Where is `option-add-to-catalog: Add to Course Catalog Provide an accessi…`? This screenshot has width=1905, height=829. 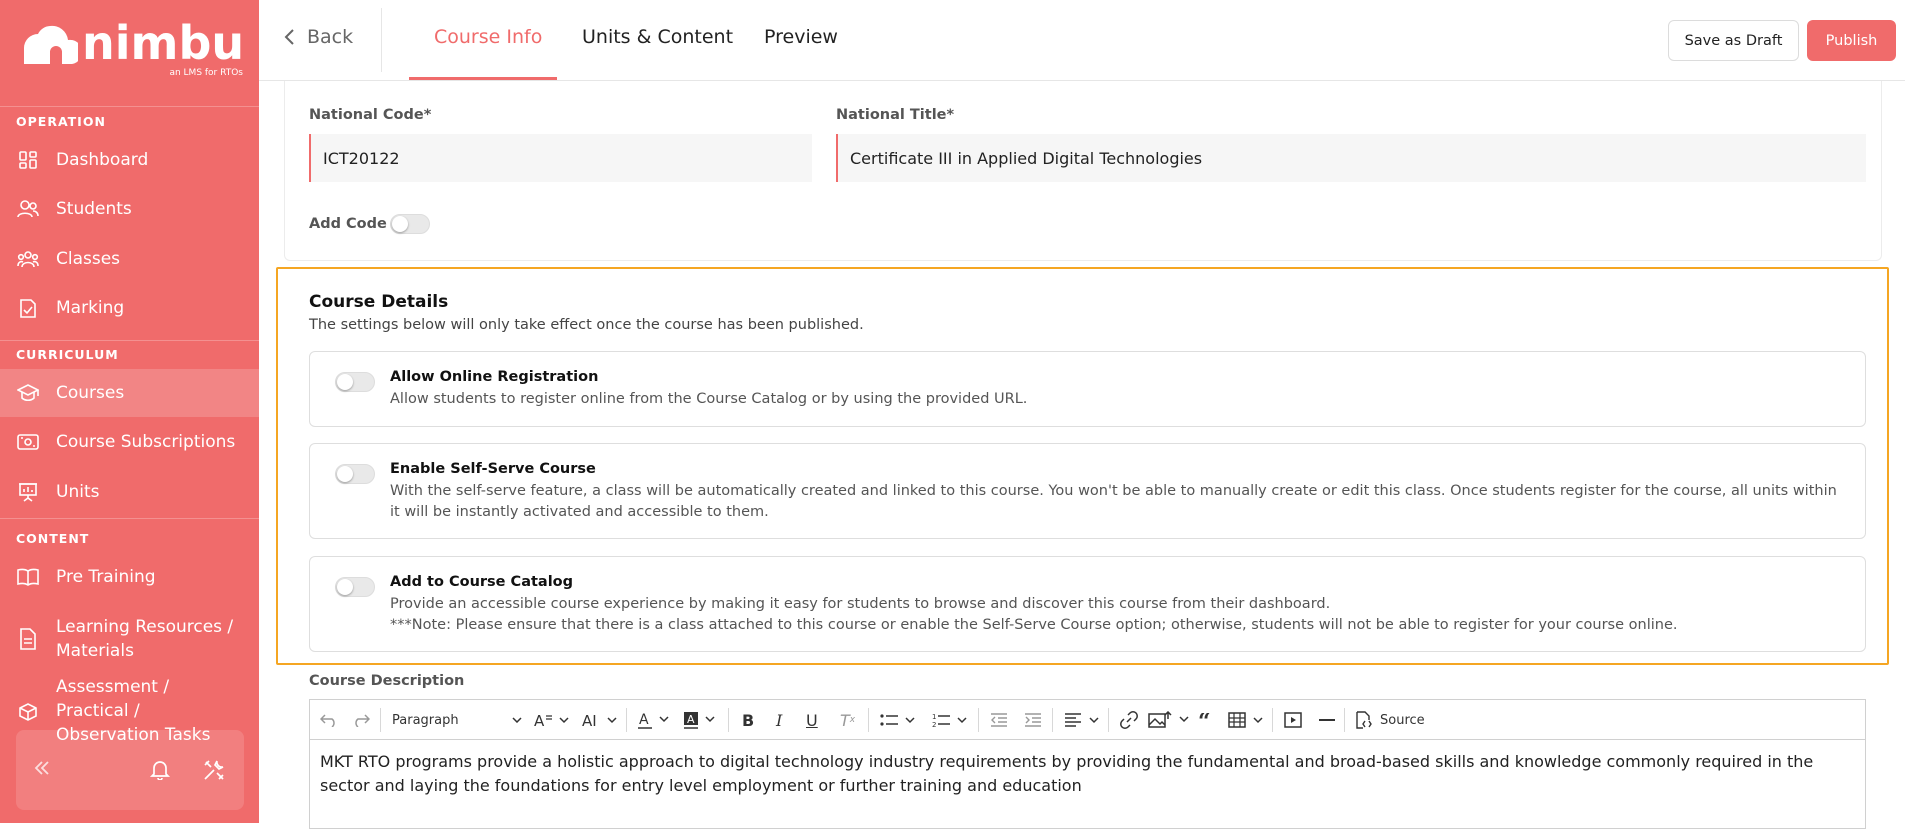 option-add-to-catalog: Add to Course Catalog Provide an accessi… is located at coordinates (1087, 604).